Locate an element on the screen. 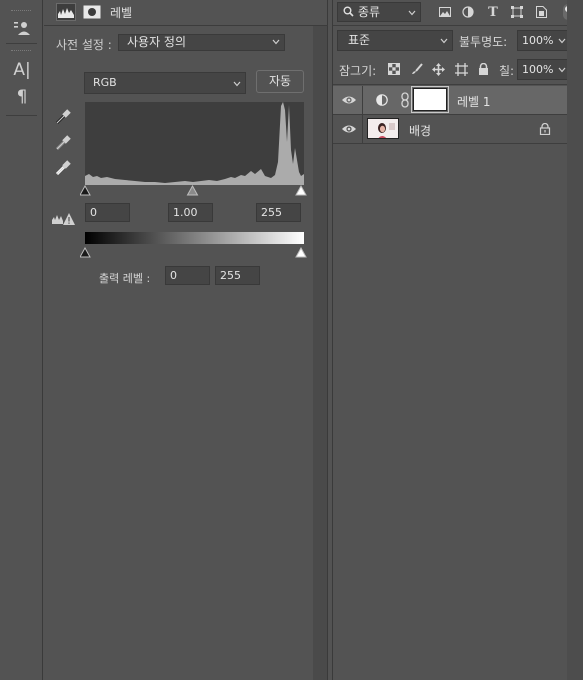  input-gamma-field: 1.00 is located at coordinates (190, 212).